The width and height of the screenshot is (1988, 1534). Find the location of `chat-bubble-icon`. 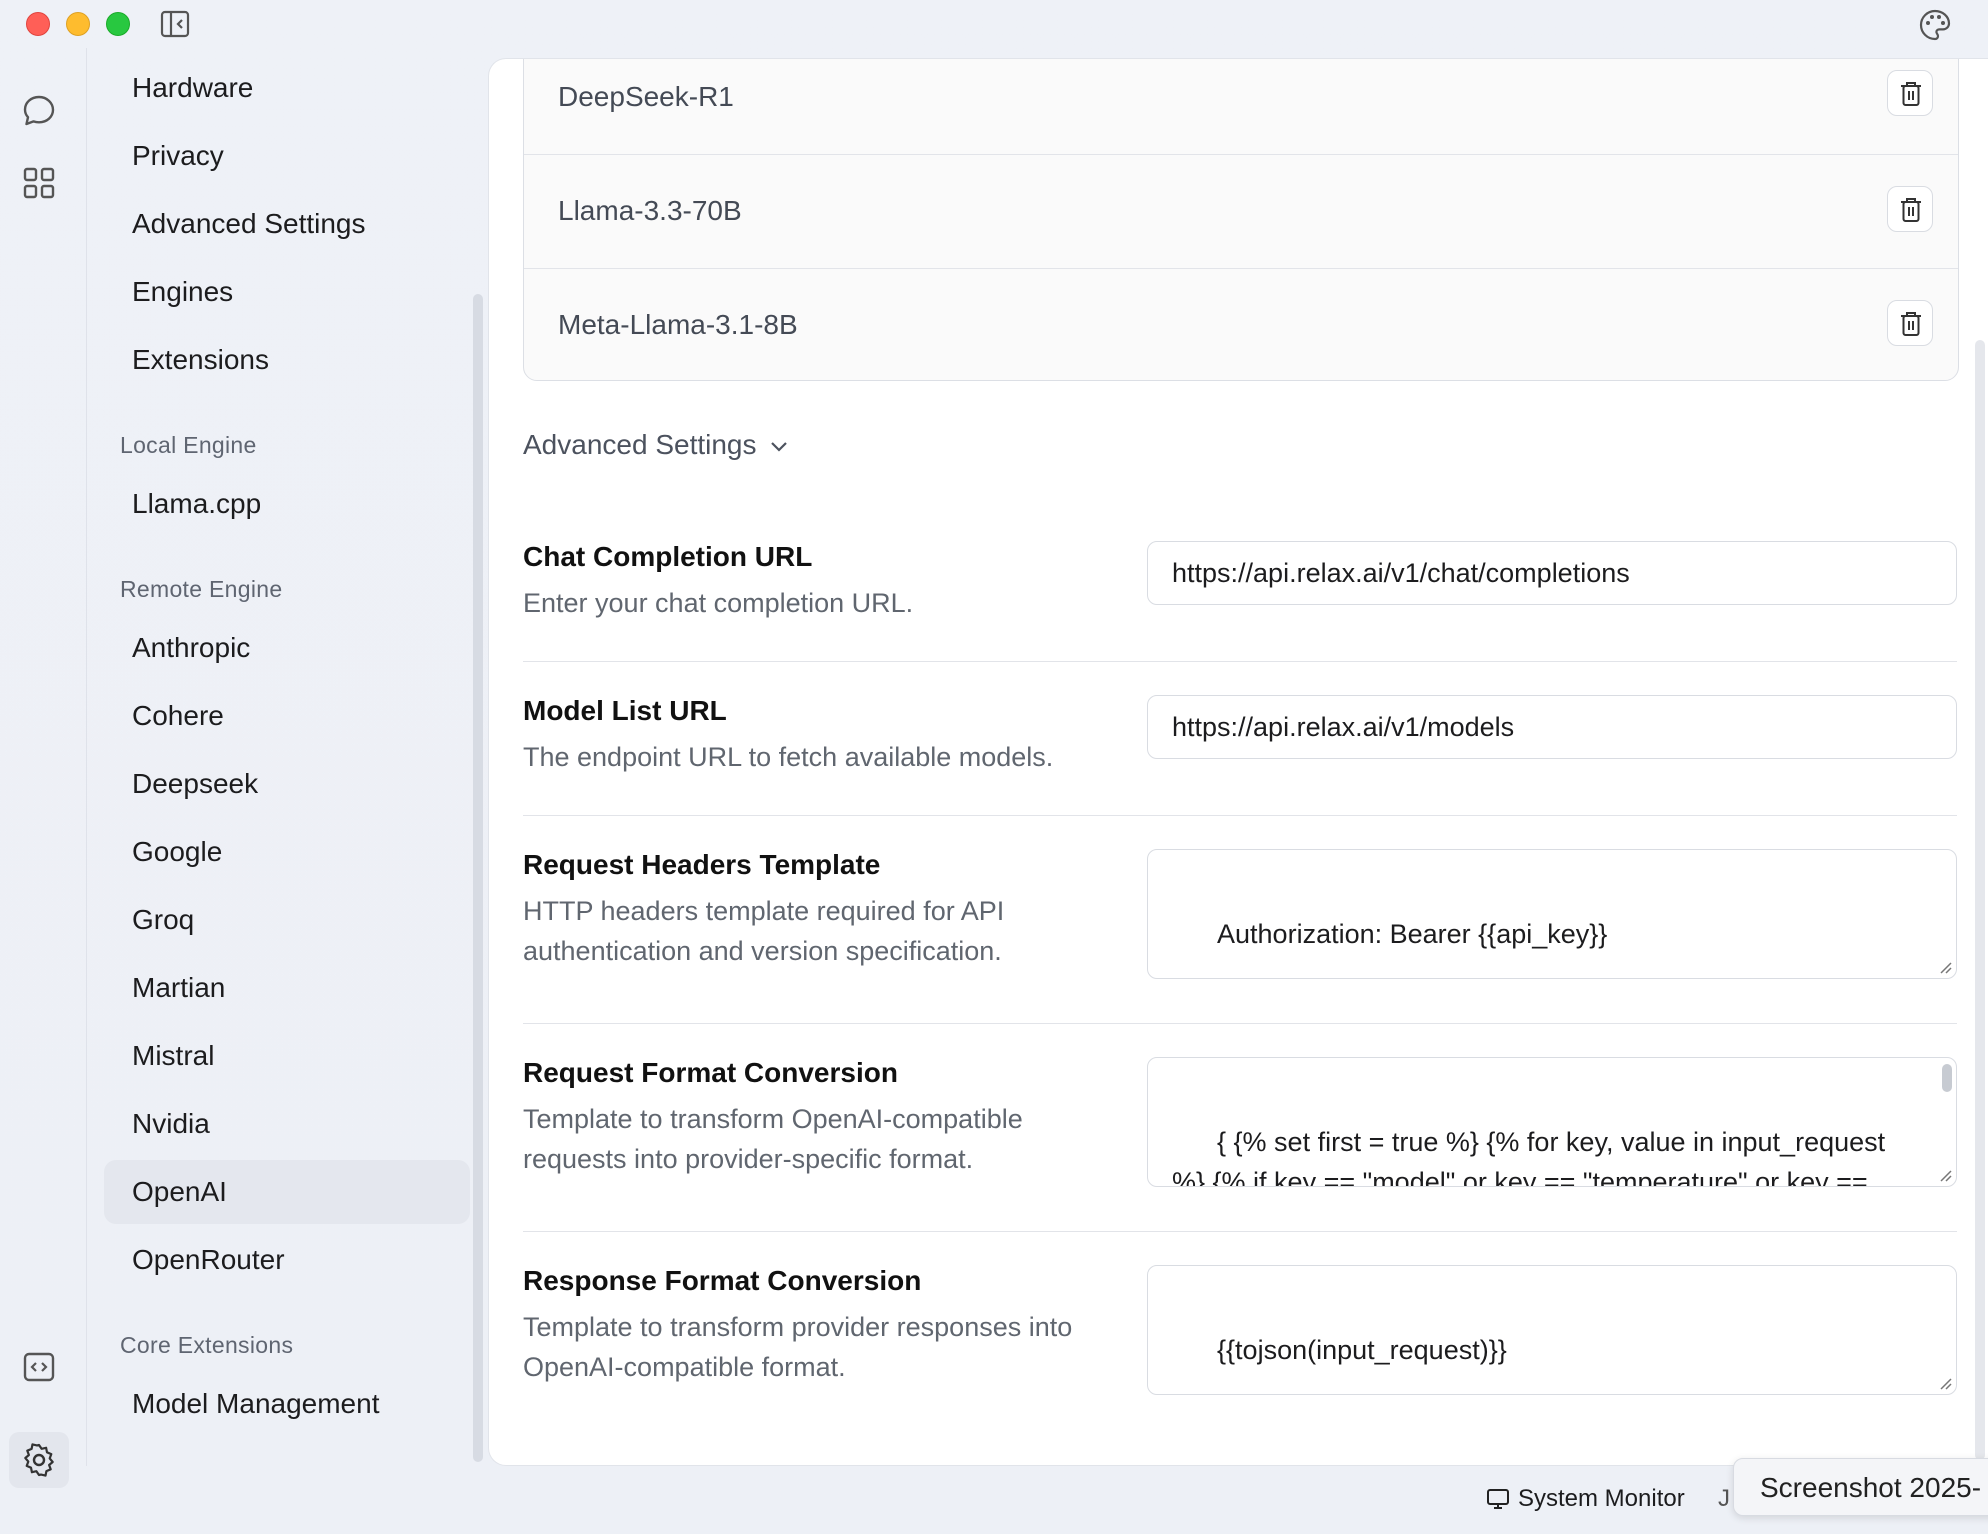

chat-bubble-icon is located at coordinates (39, 111).